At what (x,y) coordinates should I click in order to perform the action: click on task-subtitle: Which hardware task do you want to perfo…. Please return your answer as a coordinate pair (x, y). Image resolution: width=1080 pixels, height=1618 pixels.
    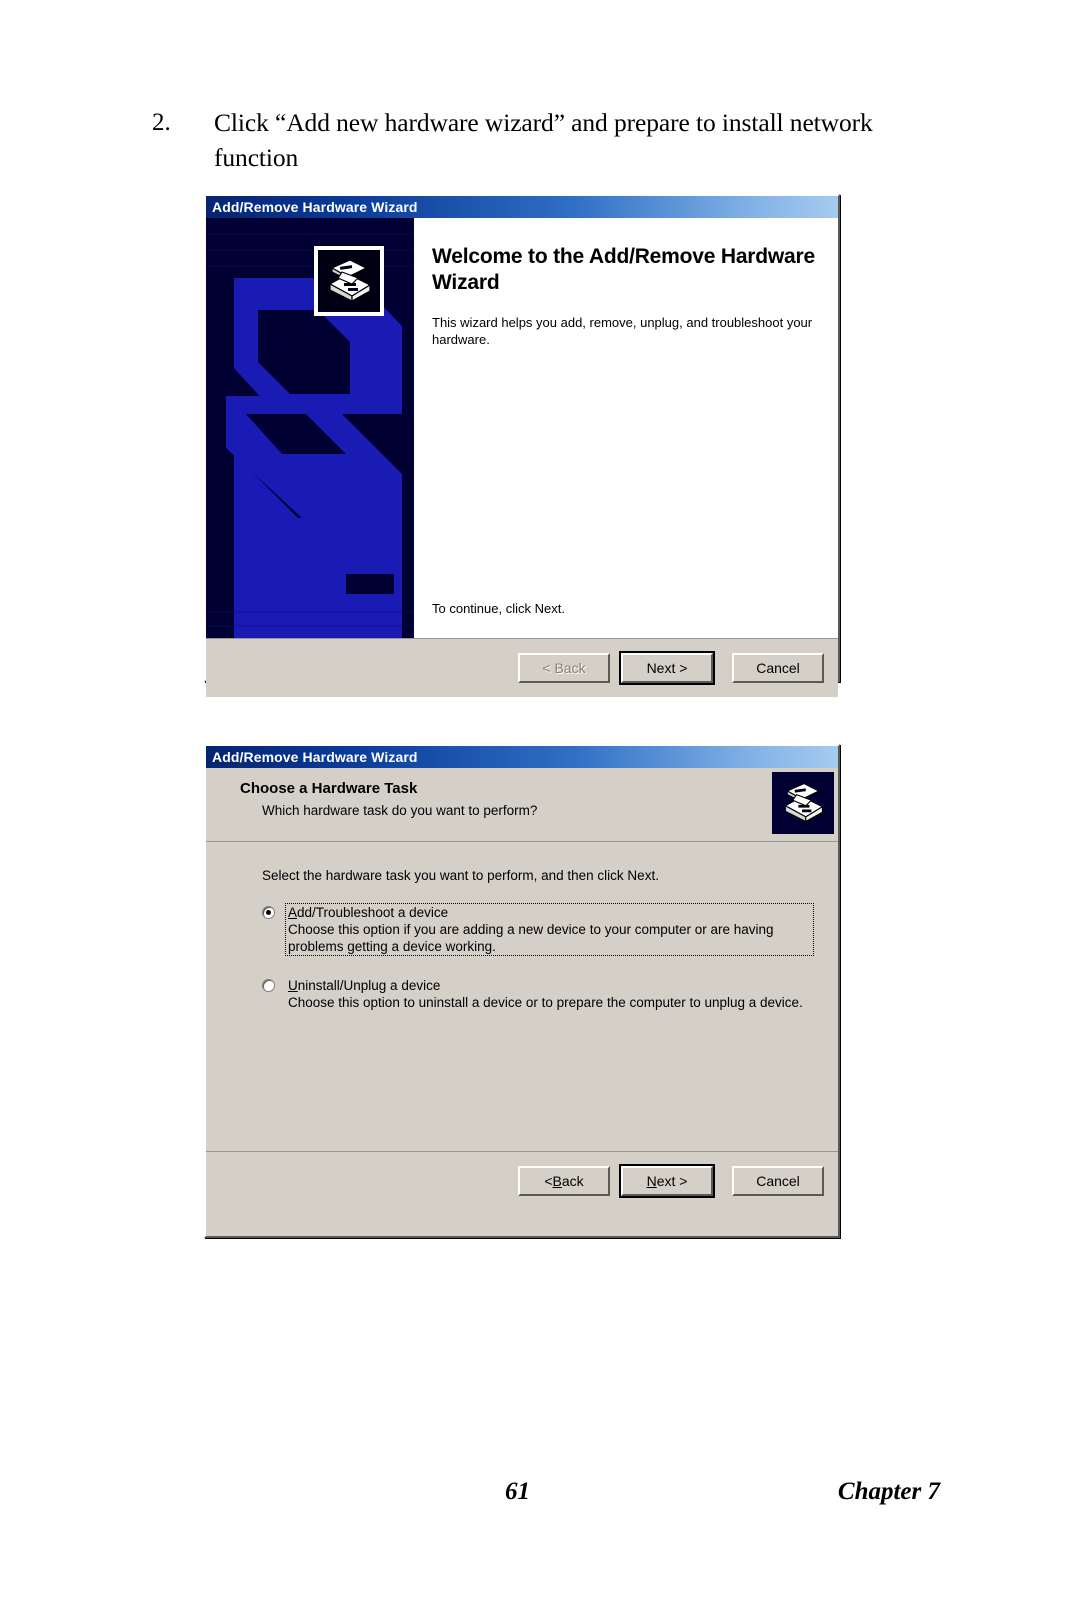
    Looking at the image, I should click on (400, 810).